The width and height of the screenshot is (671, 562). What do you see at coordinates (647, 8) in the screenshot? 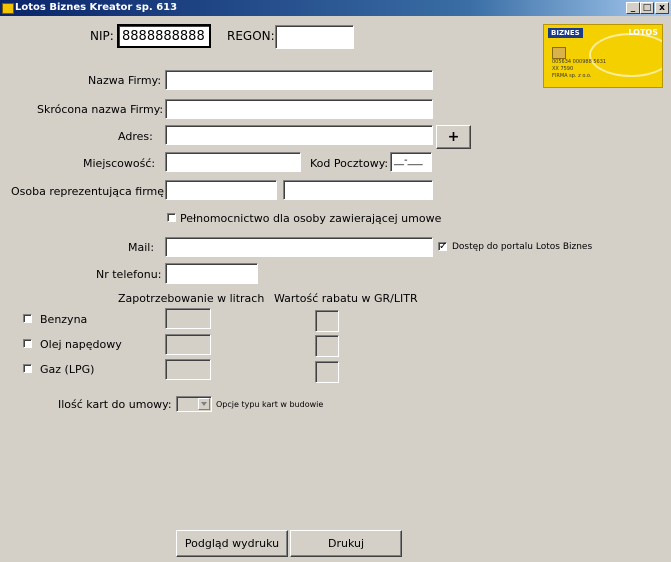
I see `maximize-button: □` at bounding box center [647, 8].